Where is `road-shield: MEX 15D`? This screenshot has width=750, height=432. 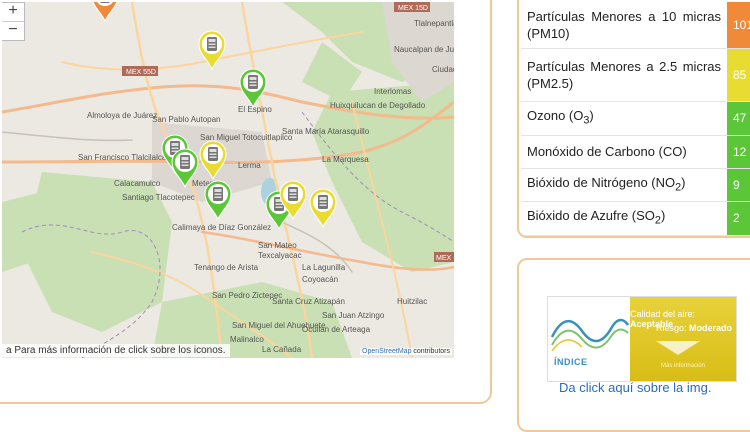 road-shield: MEX 15D is located at coordinates (413, 8).